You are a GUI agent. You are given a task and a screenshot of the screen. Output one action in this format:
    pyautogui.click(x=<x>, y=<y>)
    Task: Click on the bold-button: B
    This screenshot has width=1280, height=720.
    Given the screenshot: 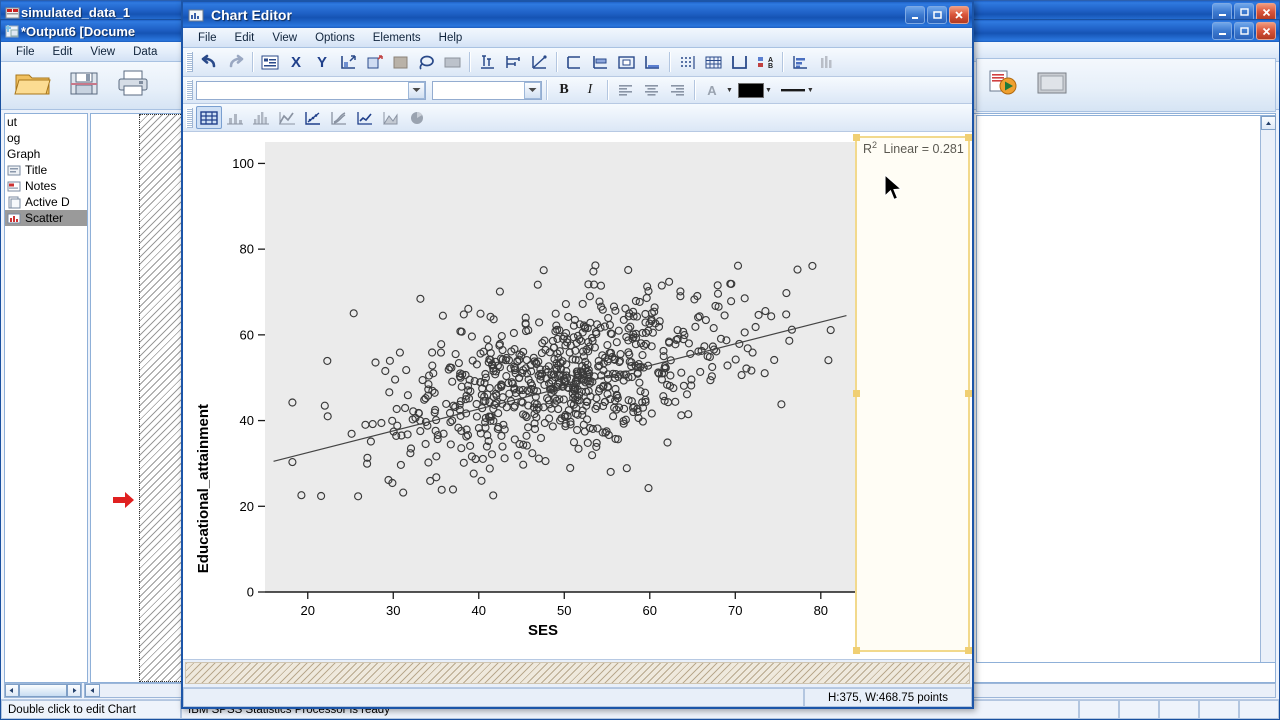 What is the action you would take?
    pyautogui.click(x=564, y=90)
    